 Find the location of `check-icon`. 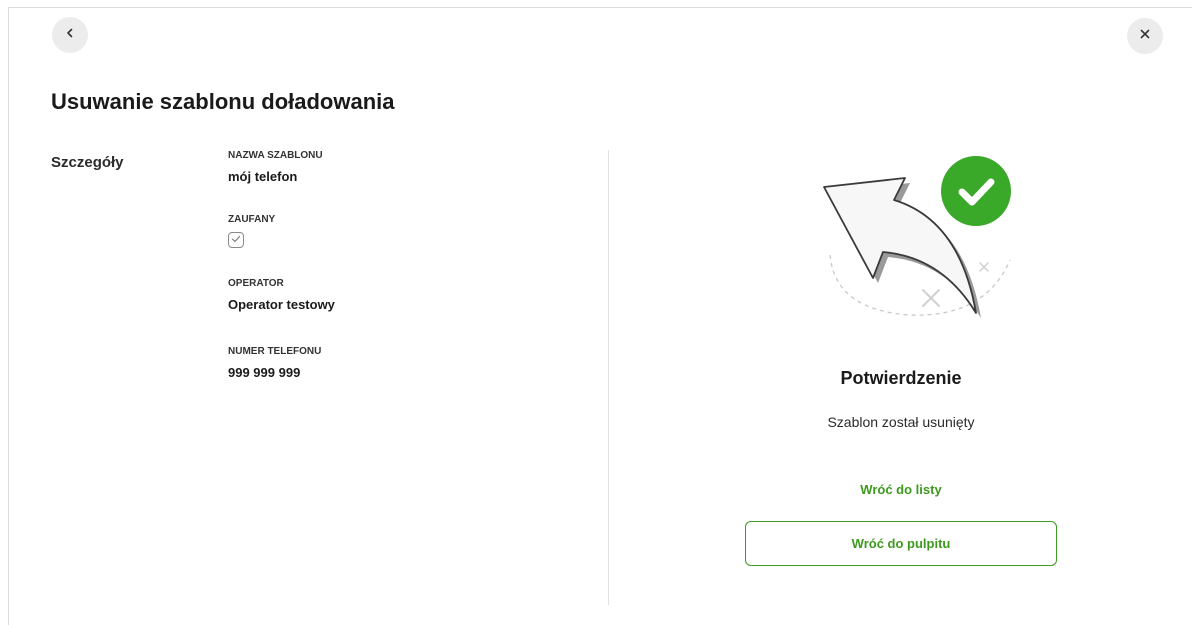

check-icon is located at coordinates (236, 240).